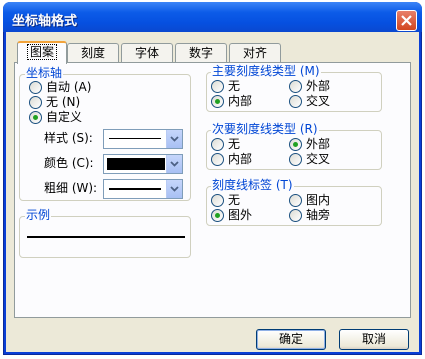 Image resolution: width=425 pixels, height=359 pixels. I want to click on tab-label: 对齐, so click(254, 53).